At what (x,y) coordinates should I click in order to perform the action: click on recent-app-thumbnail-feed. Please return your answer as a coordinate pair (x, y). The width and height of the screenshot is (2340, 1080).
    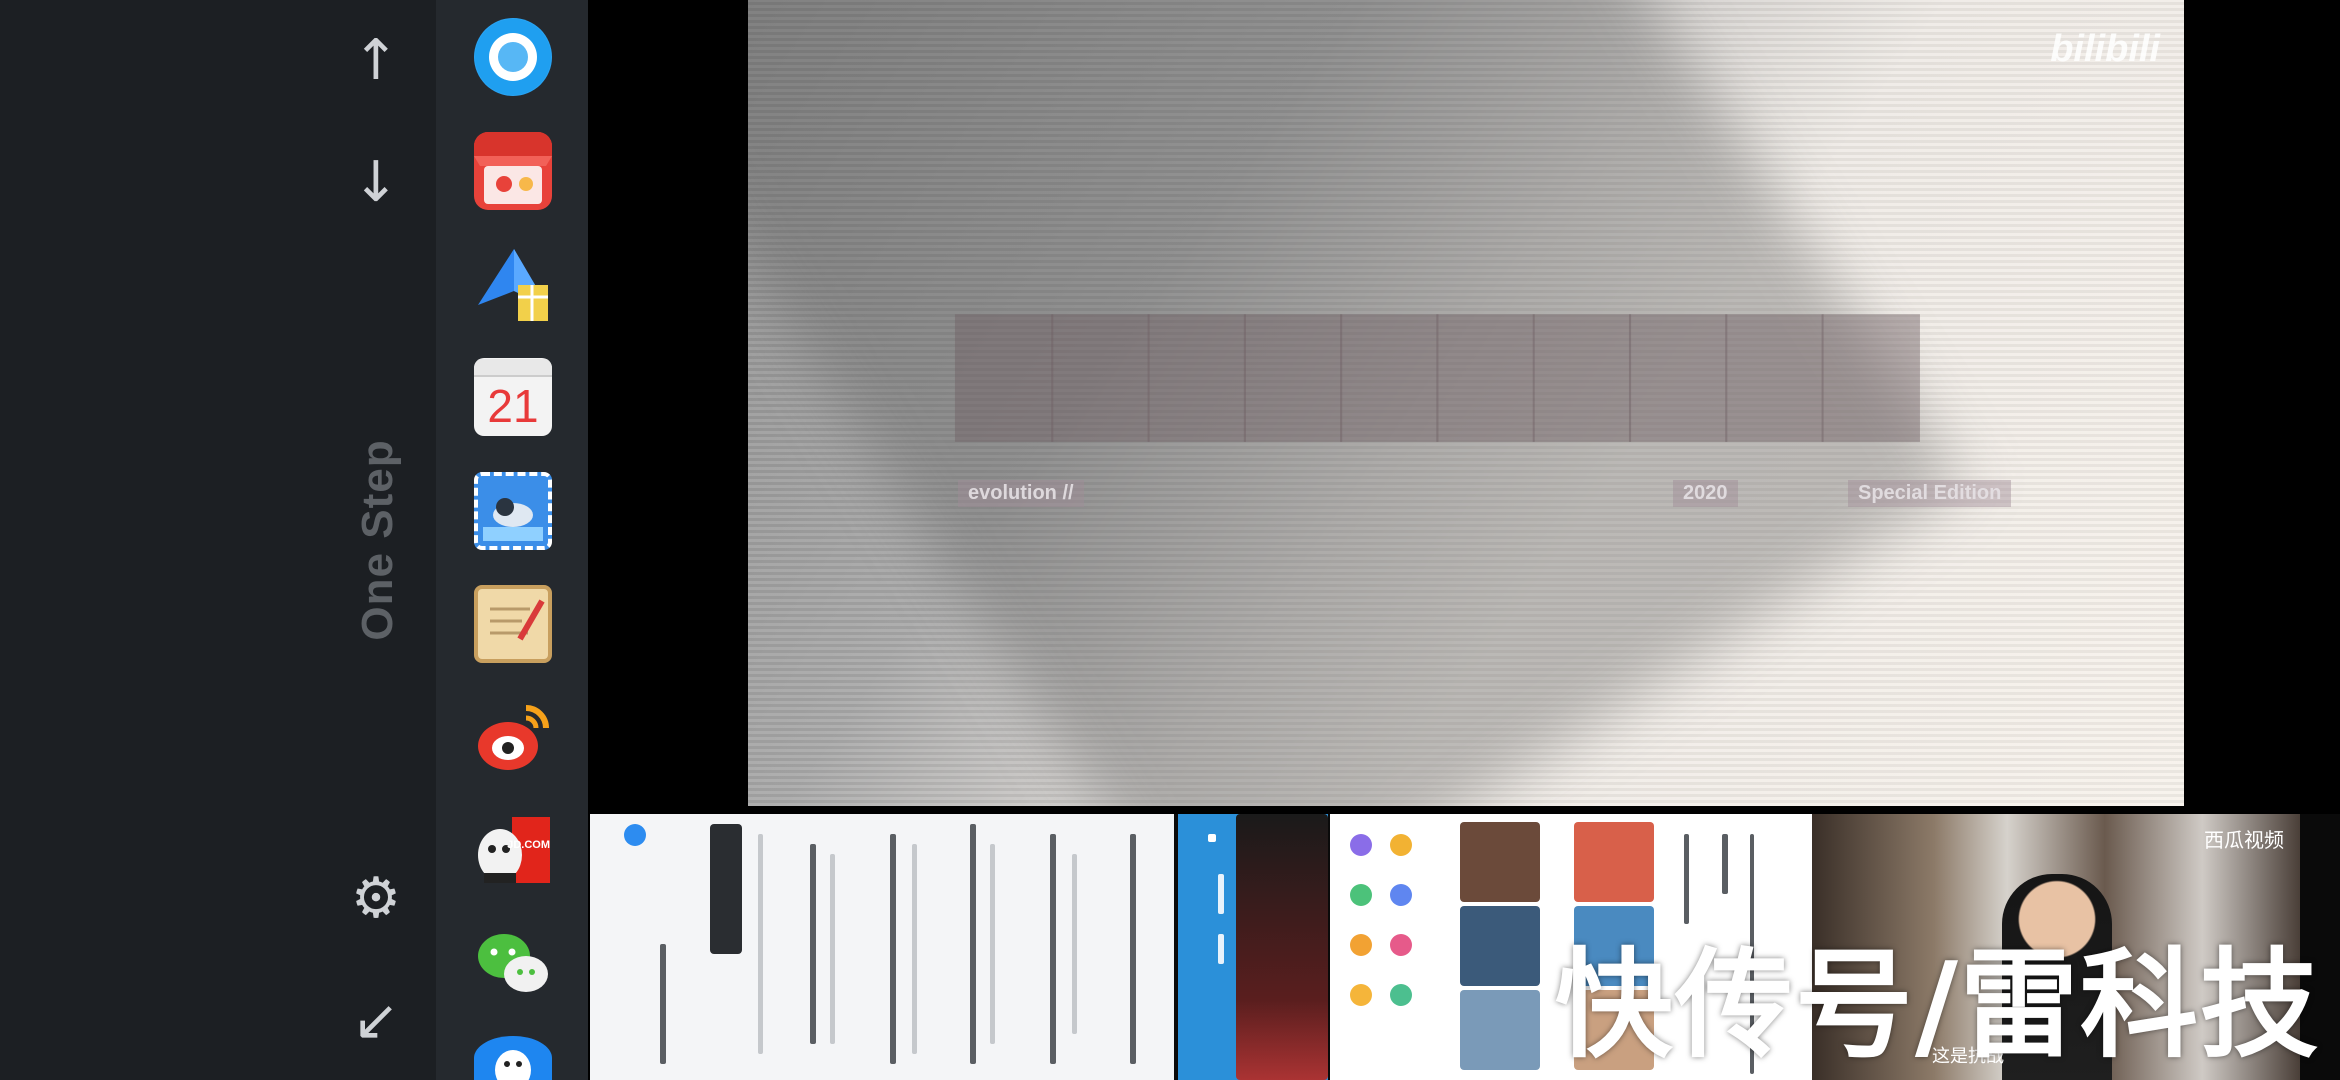
    Looking at the image, I should click on (882, 947).